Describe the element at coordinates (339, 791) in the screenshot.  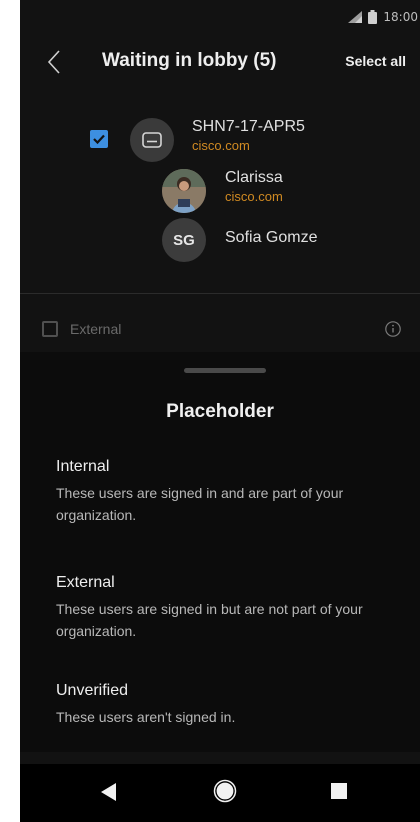
I see `nav-recents-icon` at that location.